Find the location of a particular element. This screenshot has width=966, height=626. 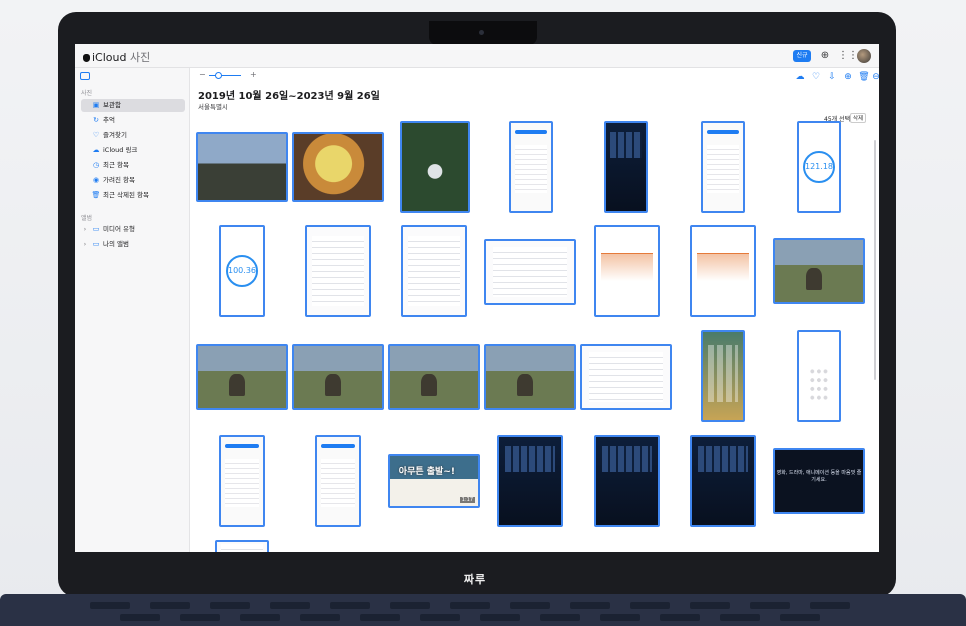

apple-logo-icon is located at coordinates (86, 58).